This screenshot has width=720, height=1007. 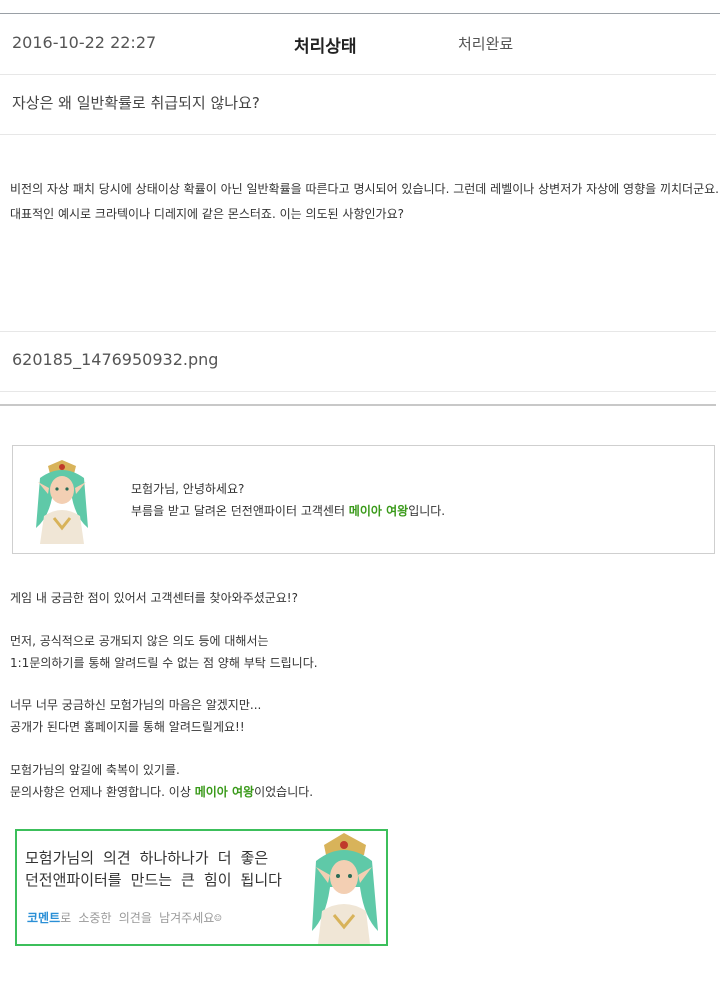 What do you see at coordinates (188, 489) in the screenshot?
I see `greeting-line-1: 모험가님, 안녕하세요?` at bounding box center [188, 489].